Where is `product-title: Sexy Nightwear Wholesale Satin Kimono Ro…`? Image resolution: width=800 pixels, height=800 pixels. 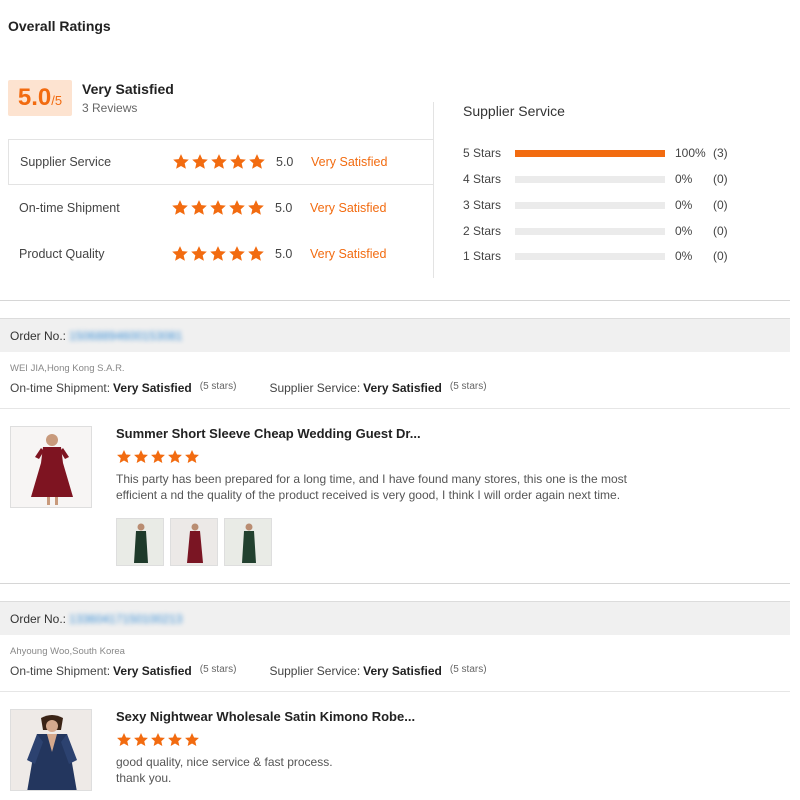 product-title: Sexy Nightwear Wholesale Satin Kimono Ro… is located at coordinates (265, 716).